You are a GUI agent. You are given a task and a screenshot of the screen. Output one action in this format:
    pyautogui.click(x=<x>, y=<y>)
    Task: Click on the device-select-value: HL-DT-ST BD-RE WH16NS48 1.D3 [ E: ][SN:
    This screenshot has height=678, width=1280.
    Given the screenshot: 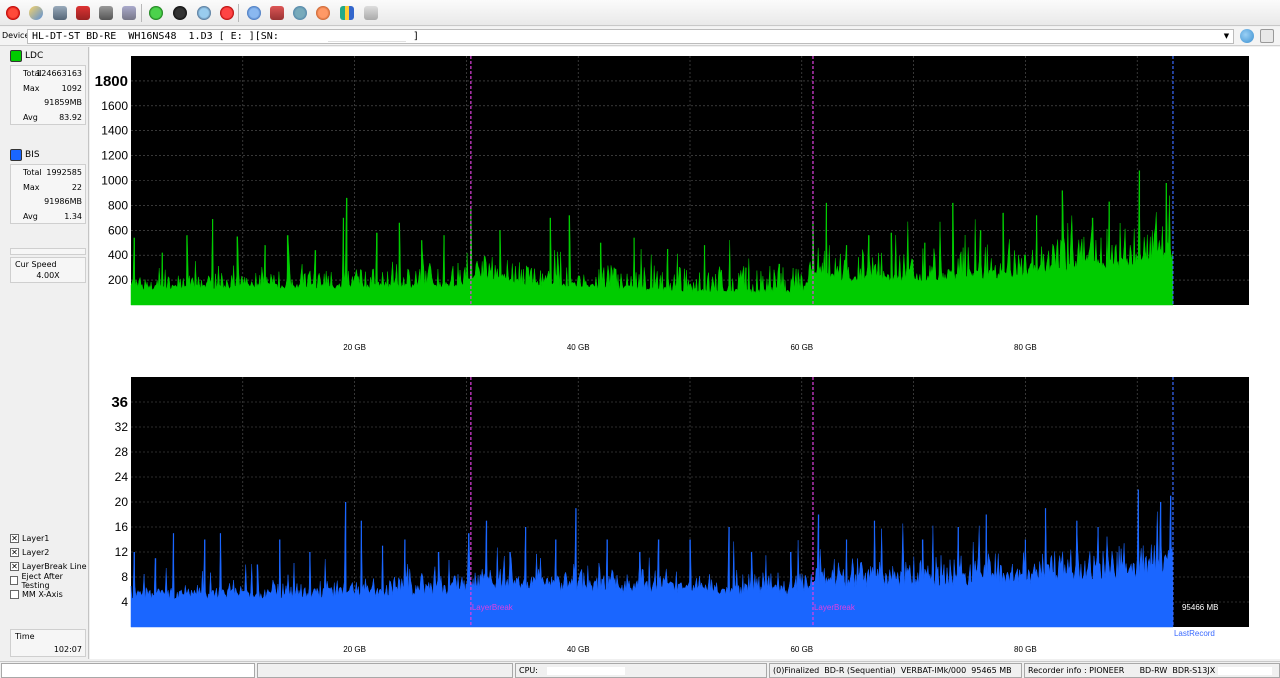 What is the action you would take?
    pyautogui.click(x=155, y=36)
    